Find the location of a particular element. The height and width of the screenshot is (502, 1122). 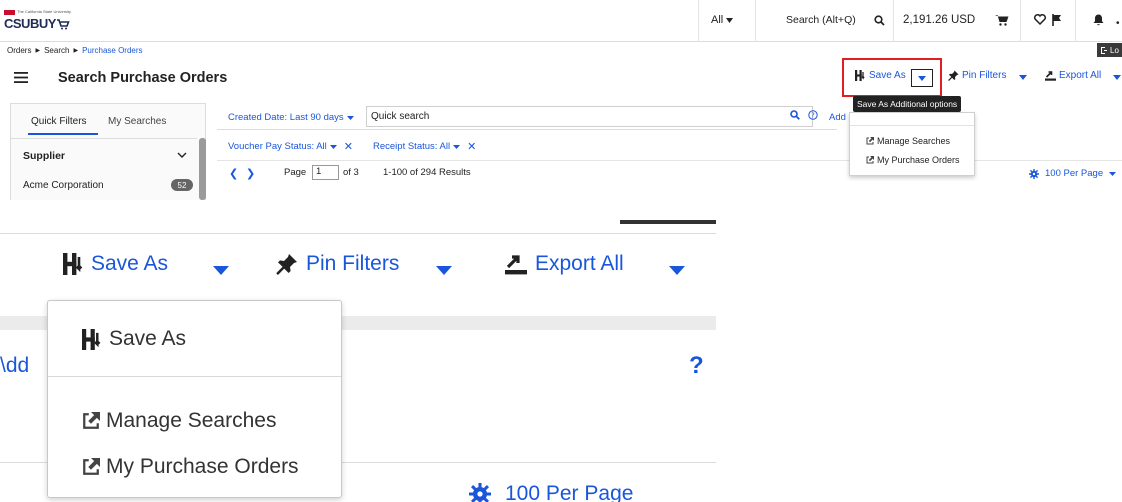

previous-page-icon: ❮ is located at coordinates (233, 173).